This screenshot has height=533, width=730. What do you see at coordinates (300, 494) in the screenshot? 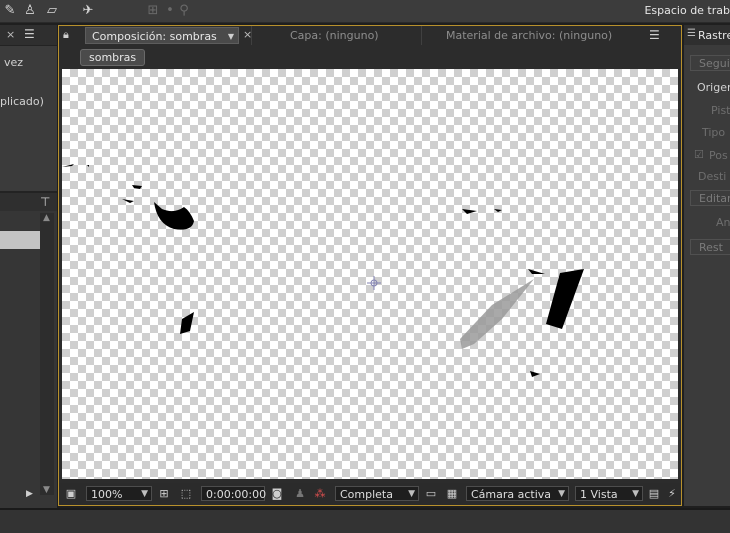
I see `show-snapshot-icon: ♟` at bounding box center [300, 494].